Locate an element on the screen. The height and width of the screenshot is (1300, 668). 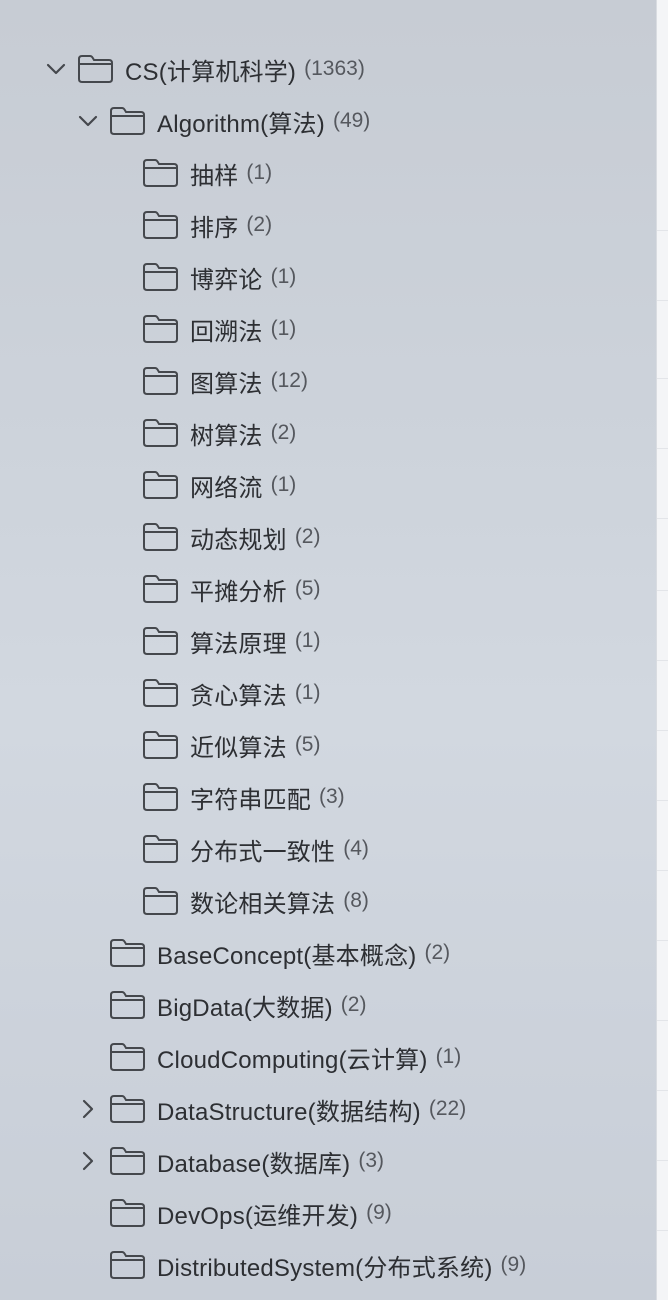
tree-item-label: 抽样 is located at coordinates (214, 176).